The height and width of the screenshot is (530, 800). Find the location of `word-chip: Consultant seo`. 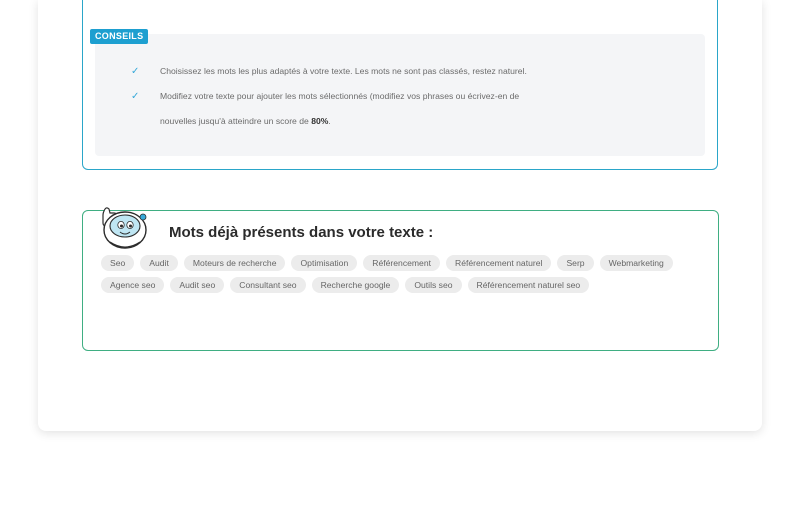

word-chip: Consultant seo is located at coordinates (268, 285).